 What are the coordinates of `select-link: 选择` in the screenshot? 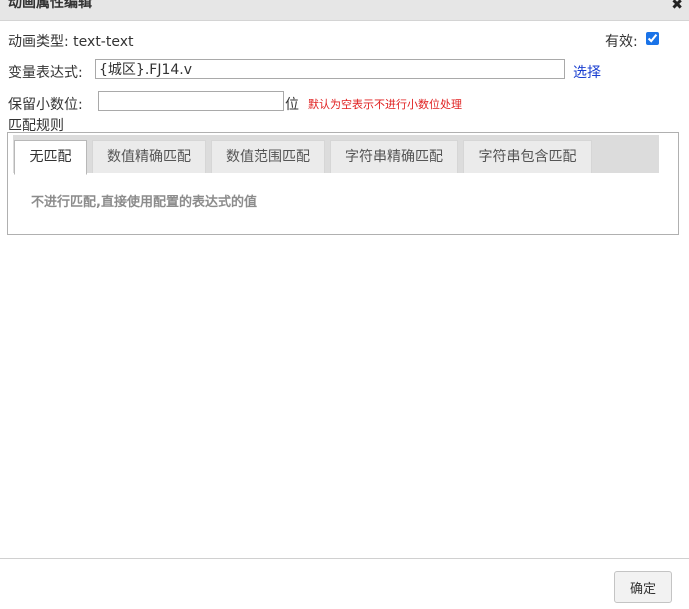 It's located at (587, 72).